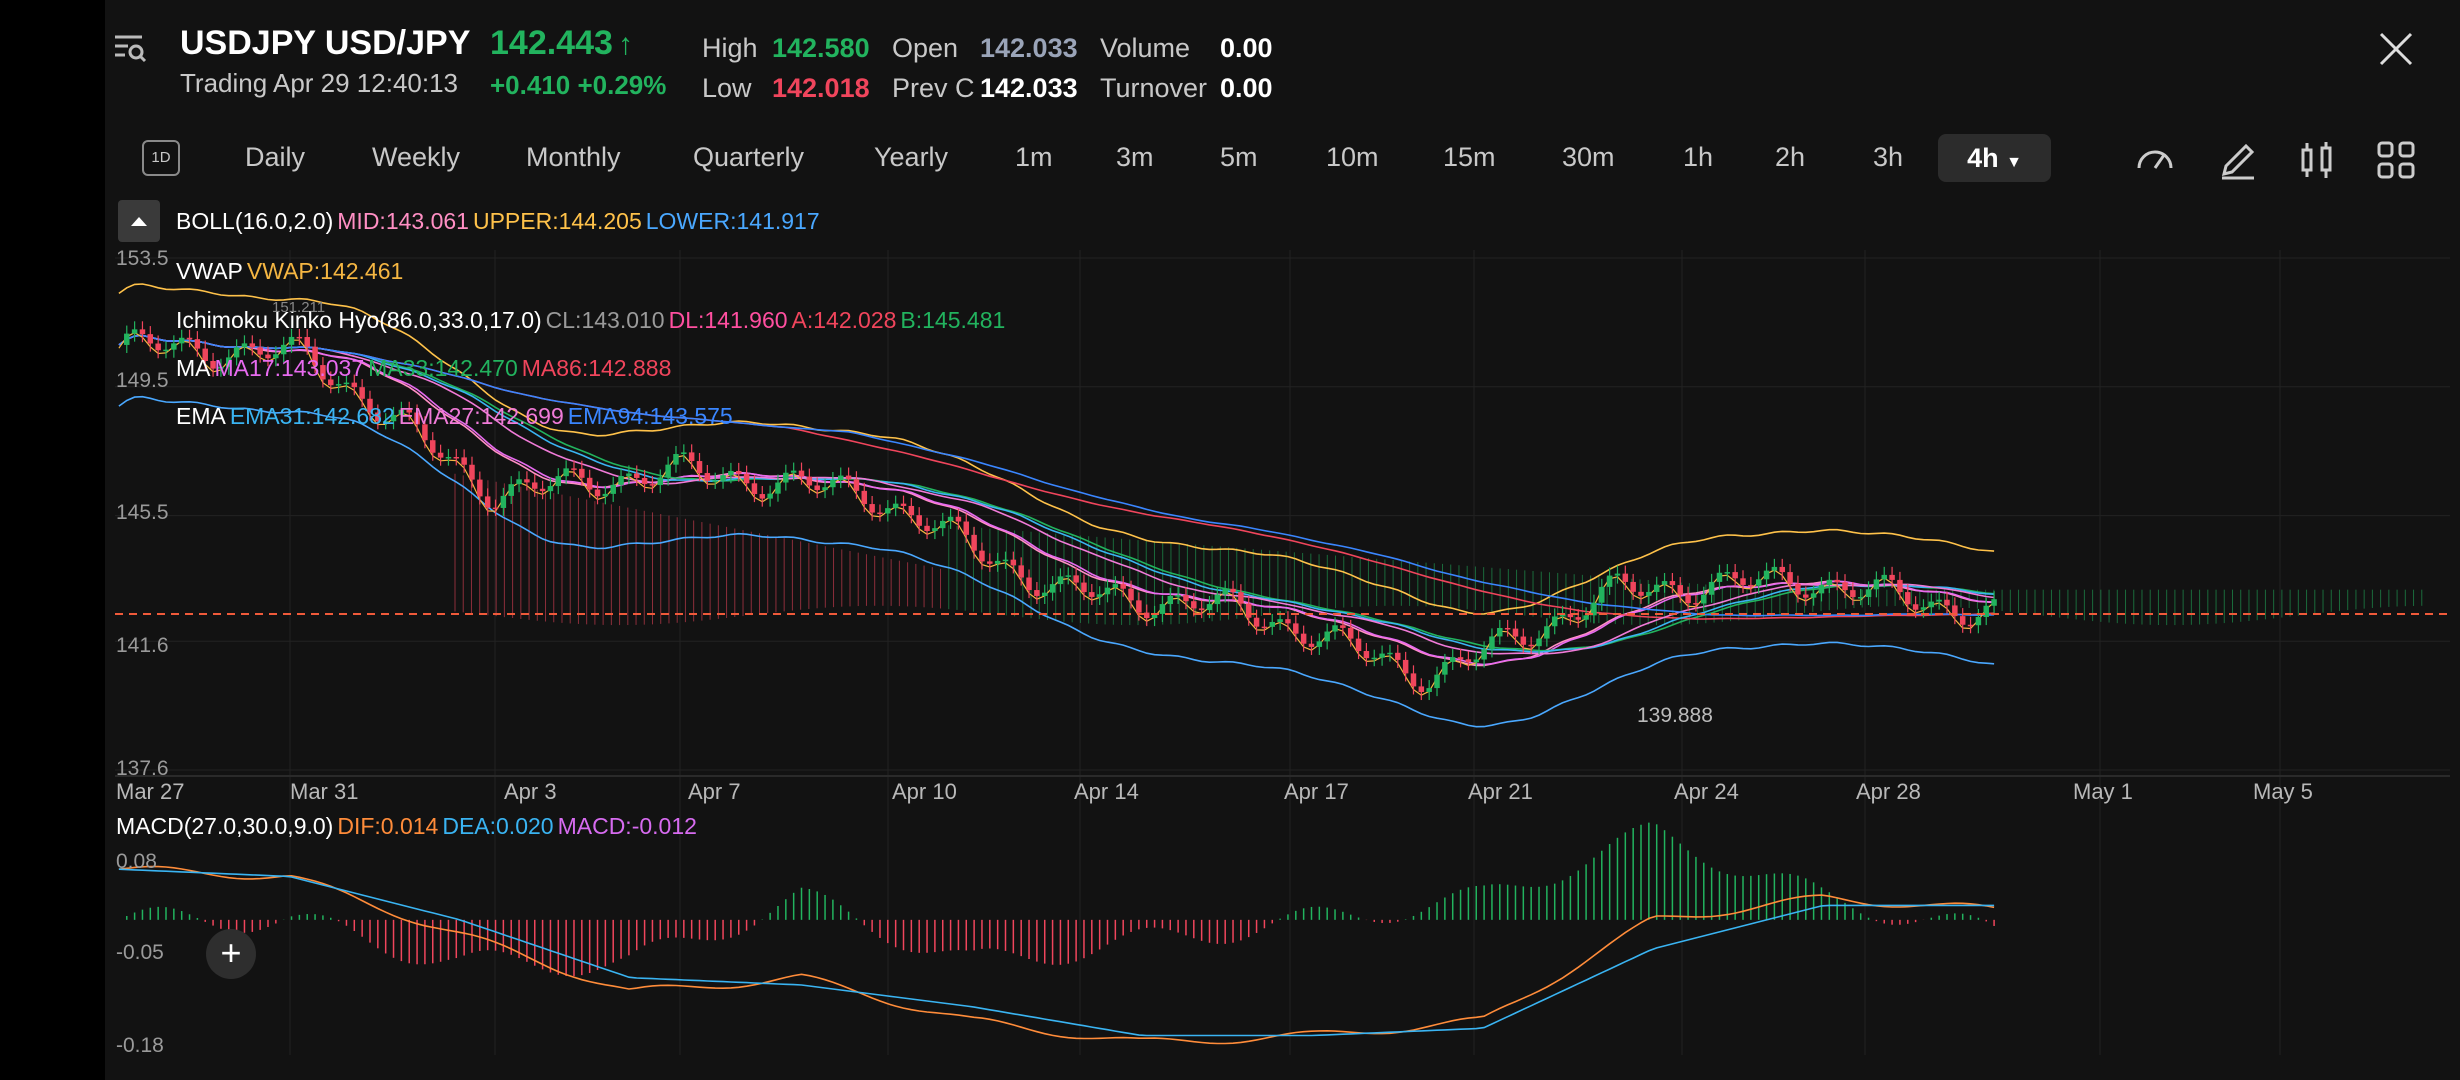  What do you see at coordinates (142, 645) in the screenshot?
I see `price-tick: 141.6` at bounding box center [142, 645].